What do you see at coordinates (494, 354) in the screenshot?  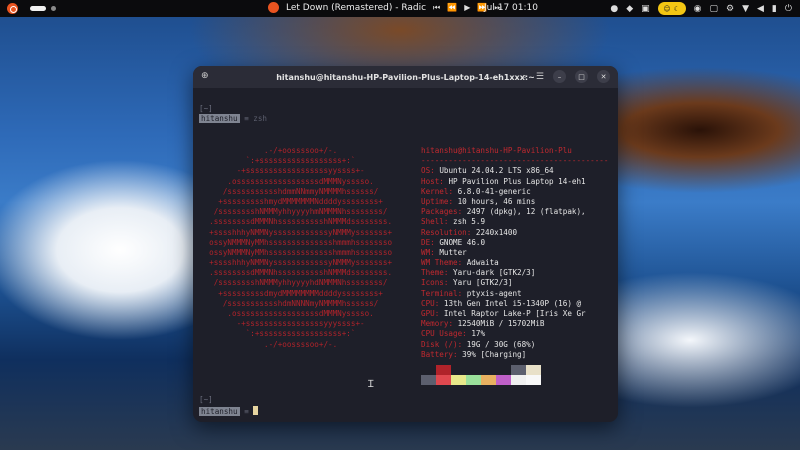 I see `info-value: 39% [Charging]` at bounding box center [494, 354].